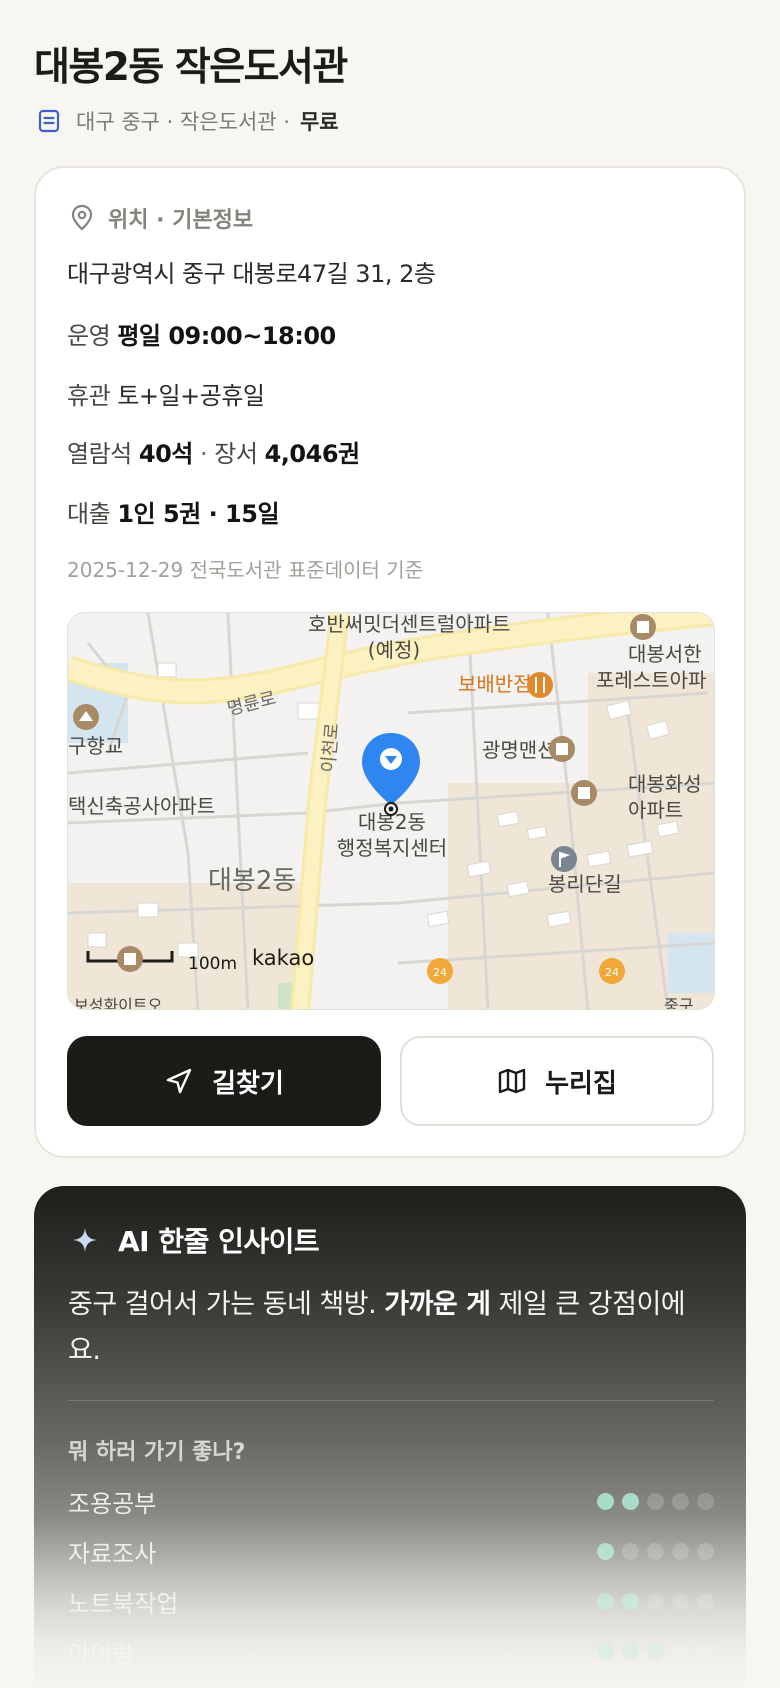 This screenshot has width=780, height=1688. I want to click on map-label: 아파트, so click(655, 810).